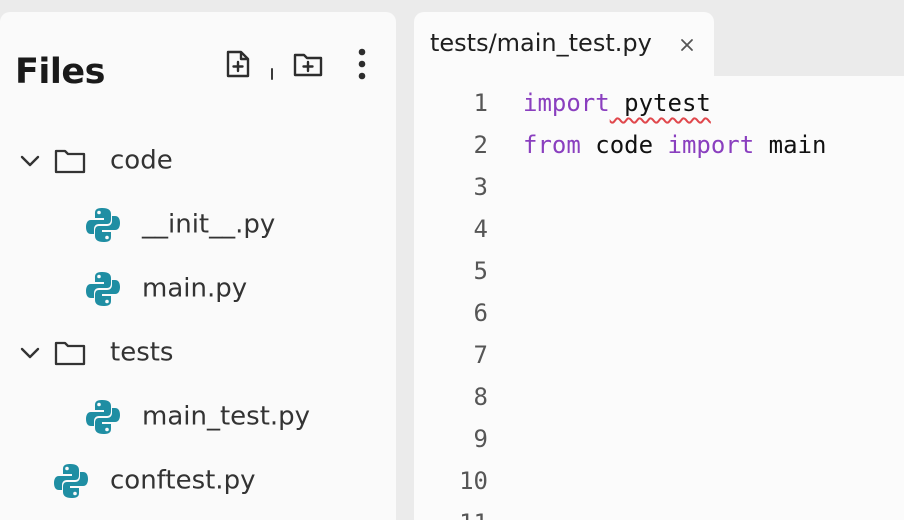 The image size is (904, 520). What do you see at coordinates (624, 145) in the screenshot?
I see `code-token: code` at bounding box center [624, 145].